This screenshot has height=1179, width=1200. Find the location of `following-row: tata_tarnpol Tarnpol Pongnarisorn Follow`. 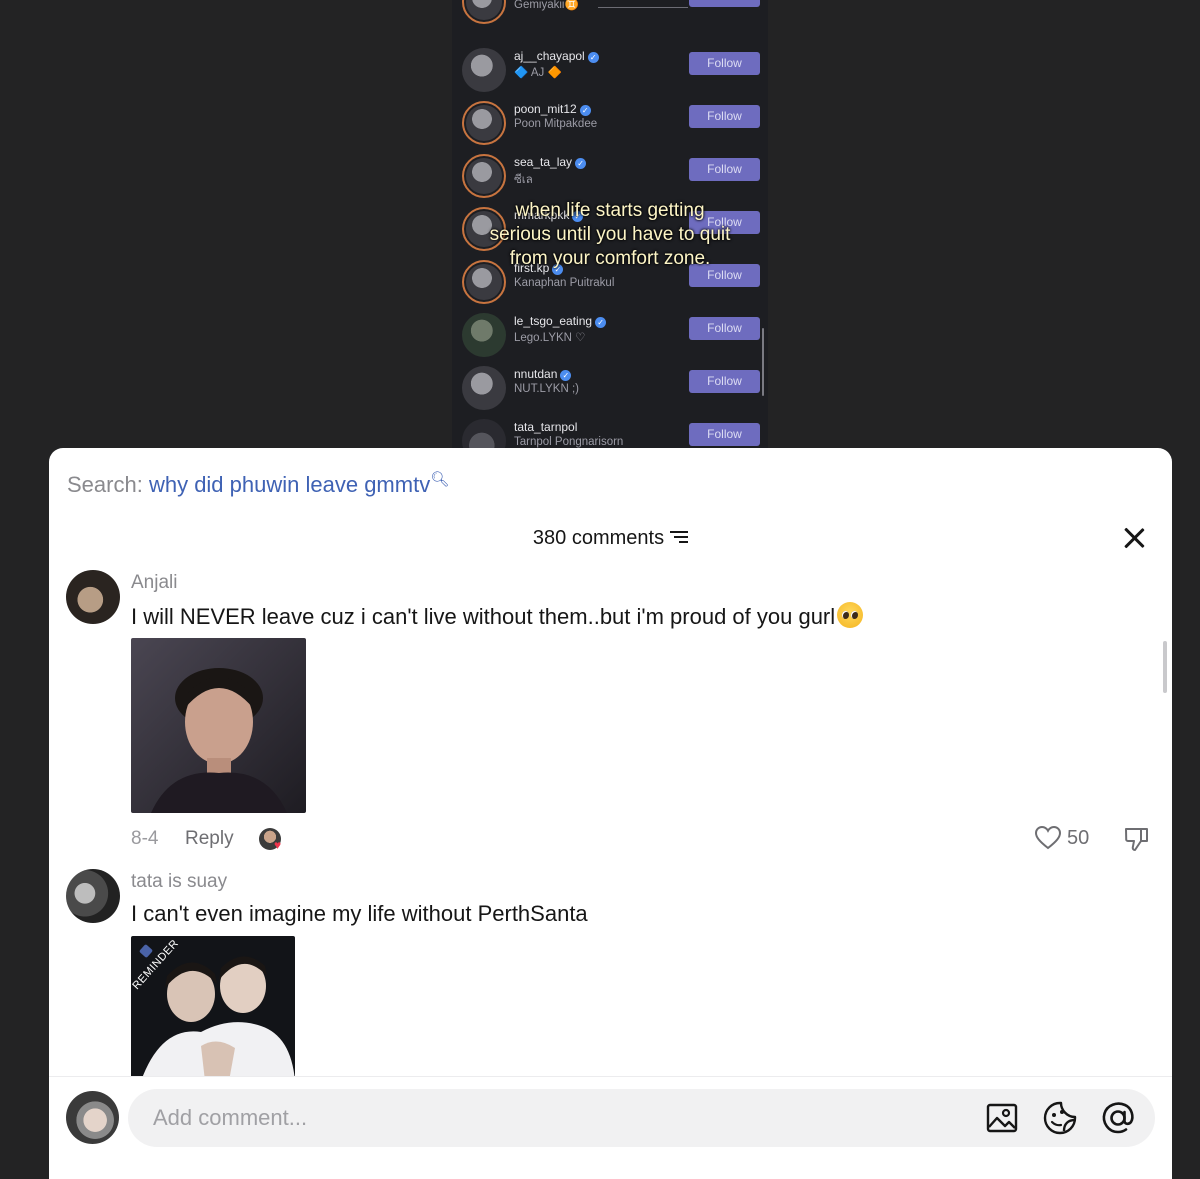

following-row: tata_tarnpol Tarnpol Pongnarisorn Follow is located at coordinates (610, 431).